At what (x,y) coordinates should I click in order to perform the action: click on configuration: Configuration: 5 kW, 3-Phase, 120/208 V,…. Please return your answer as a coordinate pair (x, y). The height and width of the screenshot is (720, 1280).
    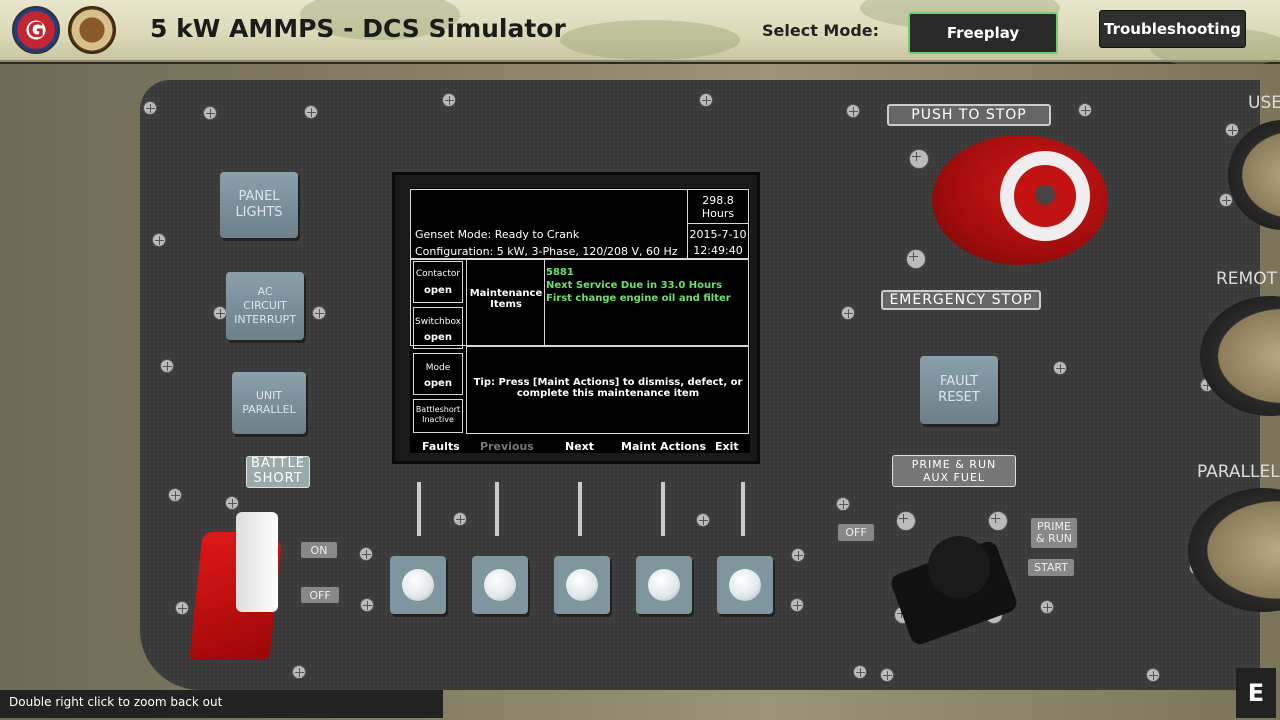
    Looking at the image, I should click on (546, 251).